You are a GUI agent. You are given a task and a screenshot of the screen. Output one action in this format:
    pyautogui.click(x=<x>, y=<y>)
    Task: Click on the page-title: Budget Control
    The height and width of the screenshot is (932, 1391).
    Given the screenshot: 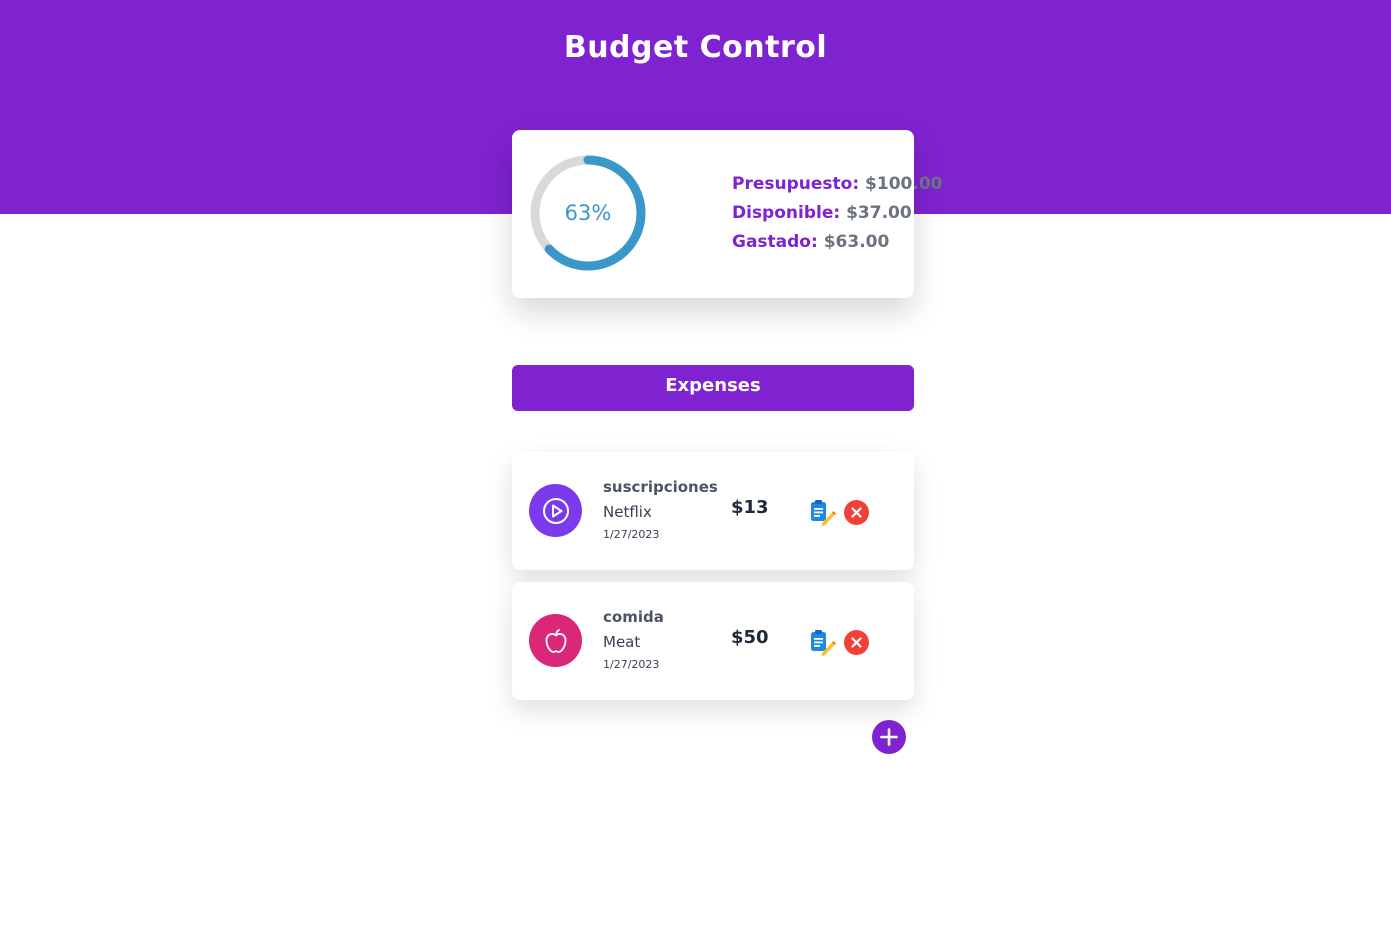 What is the action you would take?
    pyautogui.click(x=695, y=47)
    